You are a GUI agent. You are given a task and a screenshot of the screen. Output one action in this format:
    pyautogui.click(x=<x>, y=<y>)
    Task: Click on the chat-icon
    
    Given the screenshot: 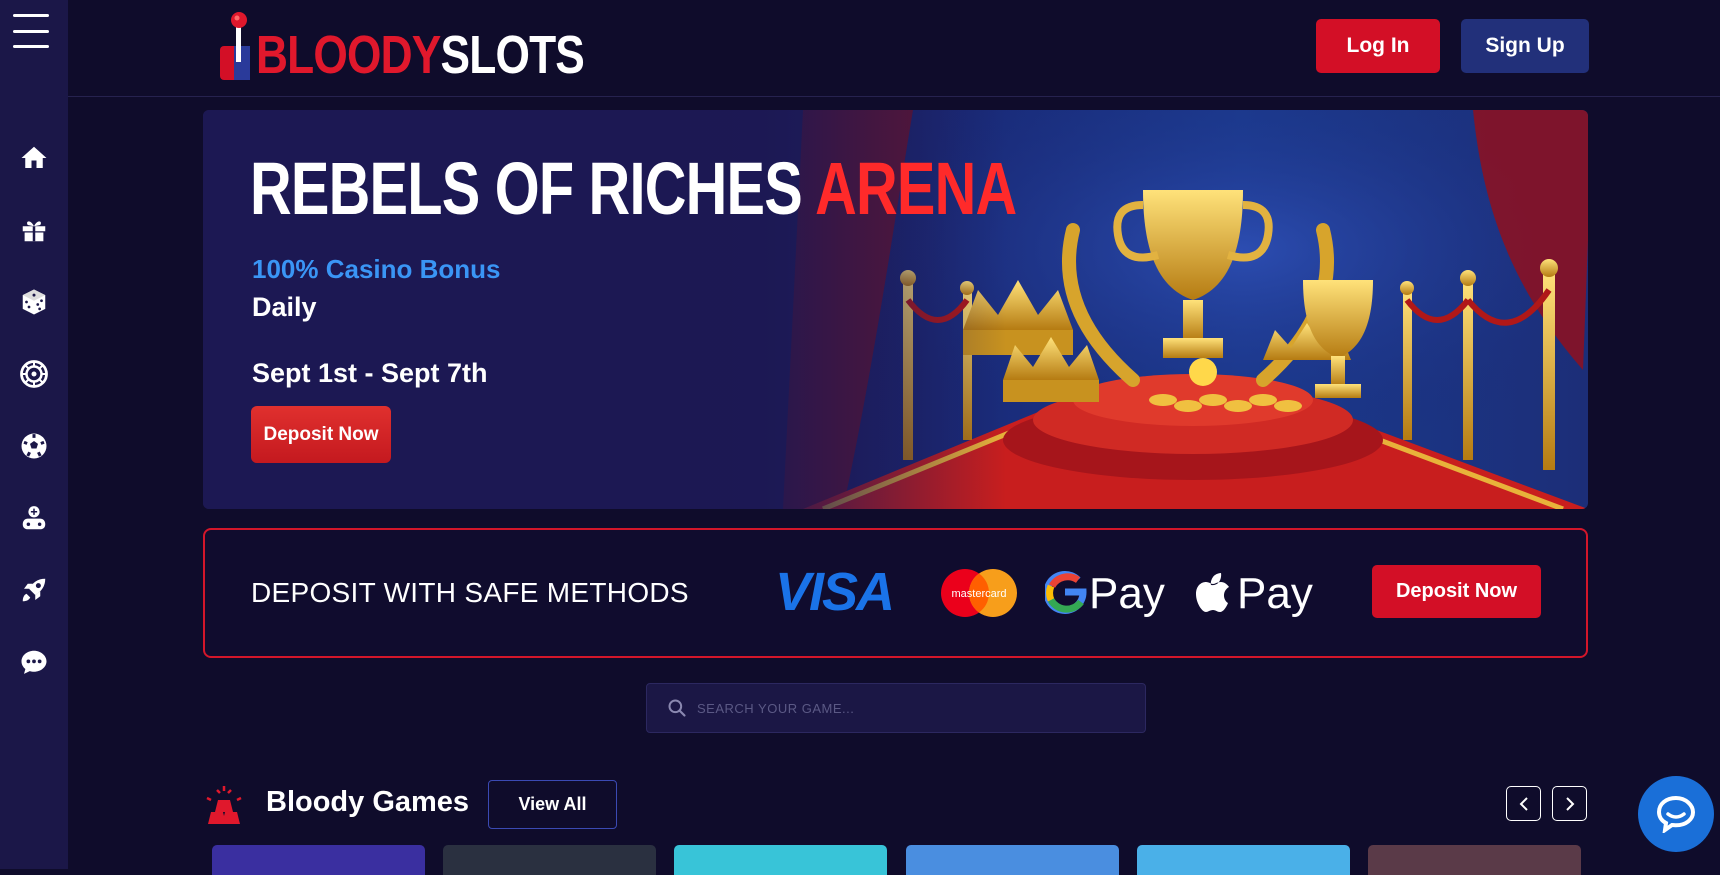 What is the action you would take?
    pyautogui.click(x=1676, y=814)
    